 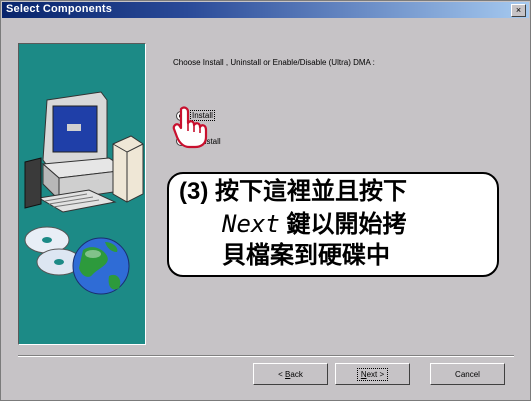 I want to click on next-button: Next >, so click(x=372, y=374).